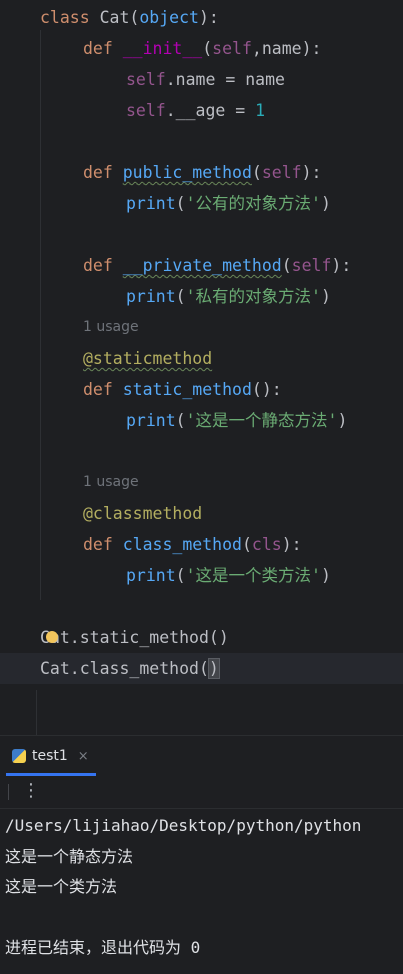  What do you see at coordinates (210, 110) in the screenshot?
I see `code-text: .__age =` at bounding box center [210, 110].